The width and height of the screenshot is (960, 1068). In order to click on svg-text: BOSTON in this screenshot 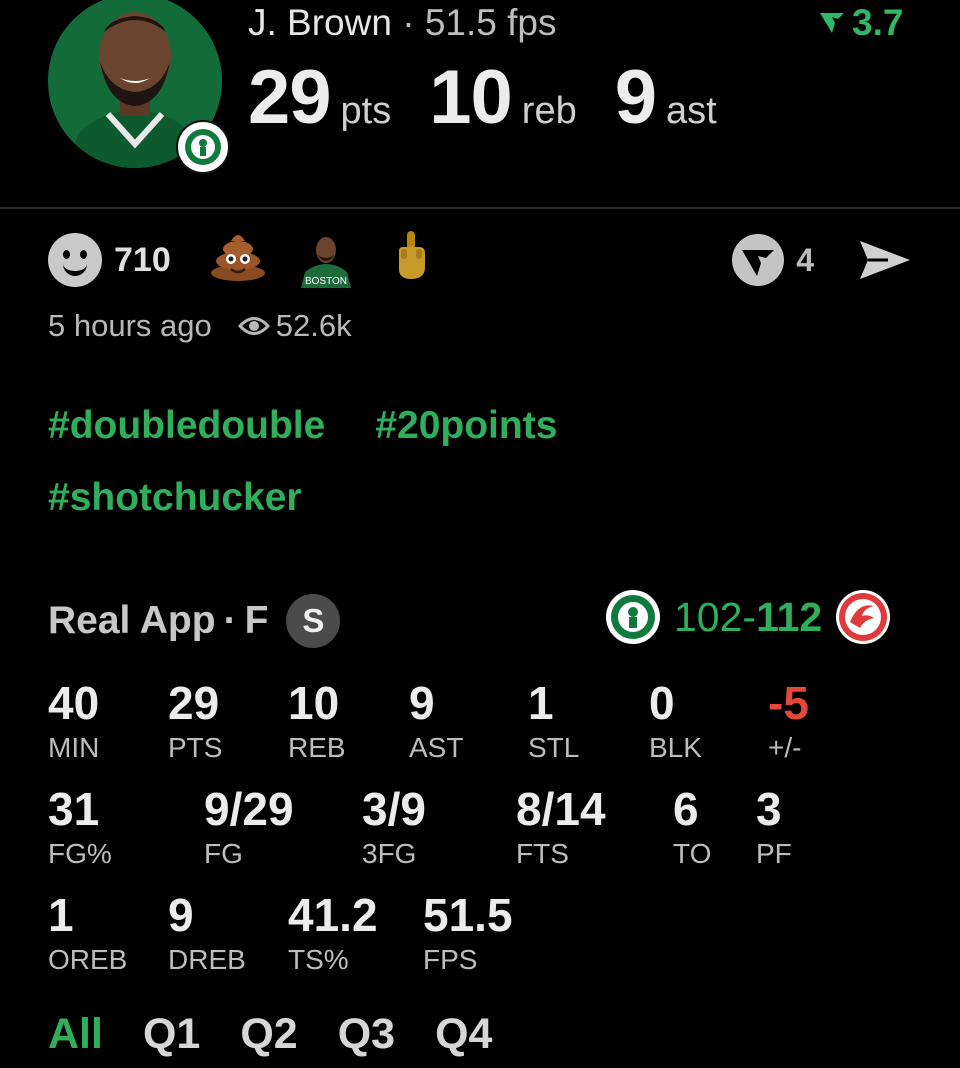, I will do `click(326, 281)`.